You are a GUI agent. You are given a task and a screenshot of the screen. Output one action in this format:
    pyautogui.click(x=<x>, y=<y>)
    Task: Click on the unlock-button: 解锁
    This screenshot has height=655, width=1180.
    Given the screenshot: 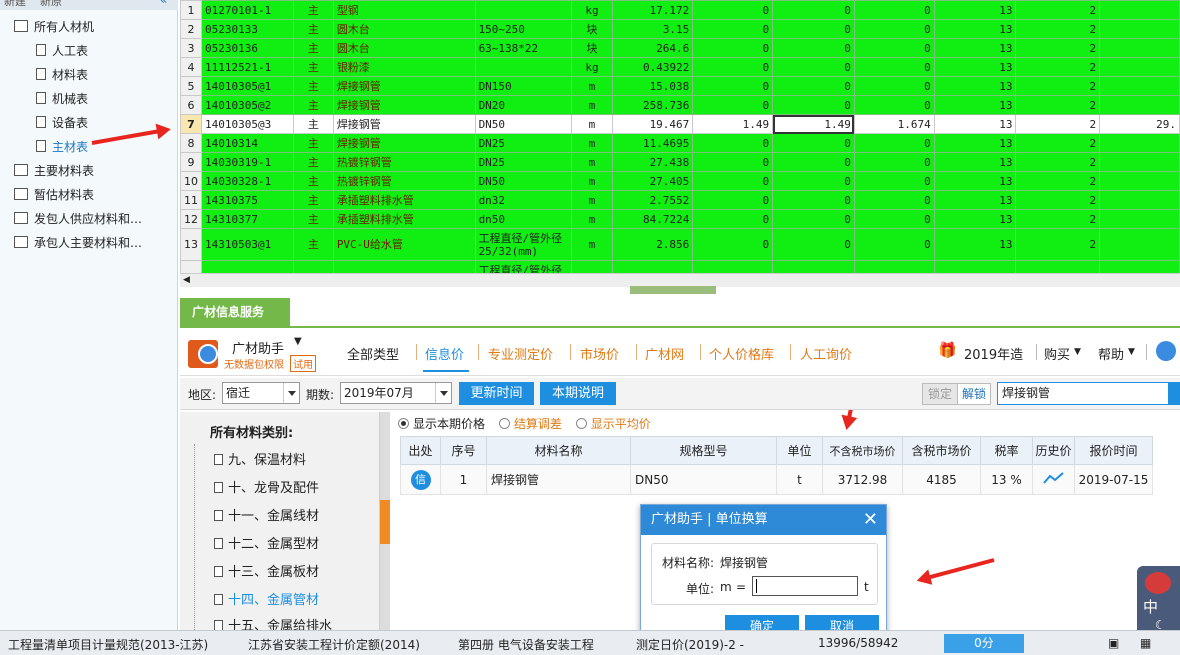 What is the action you would take?
    pyautogui.click(x=974, y=394)
    